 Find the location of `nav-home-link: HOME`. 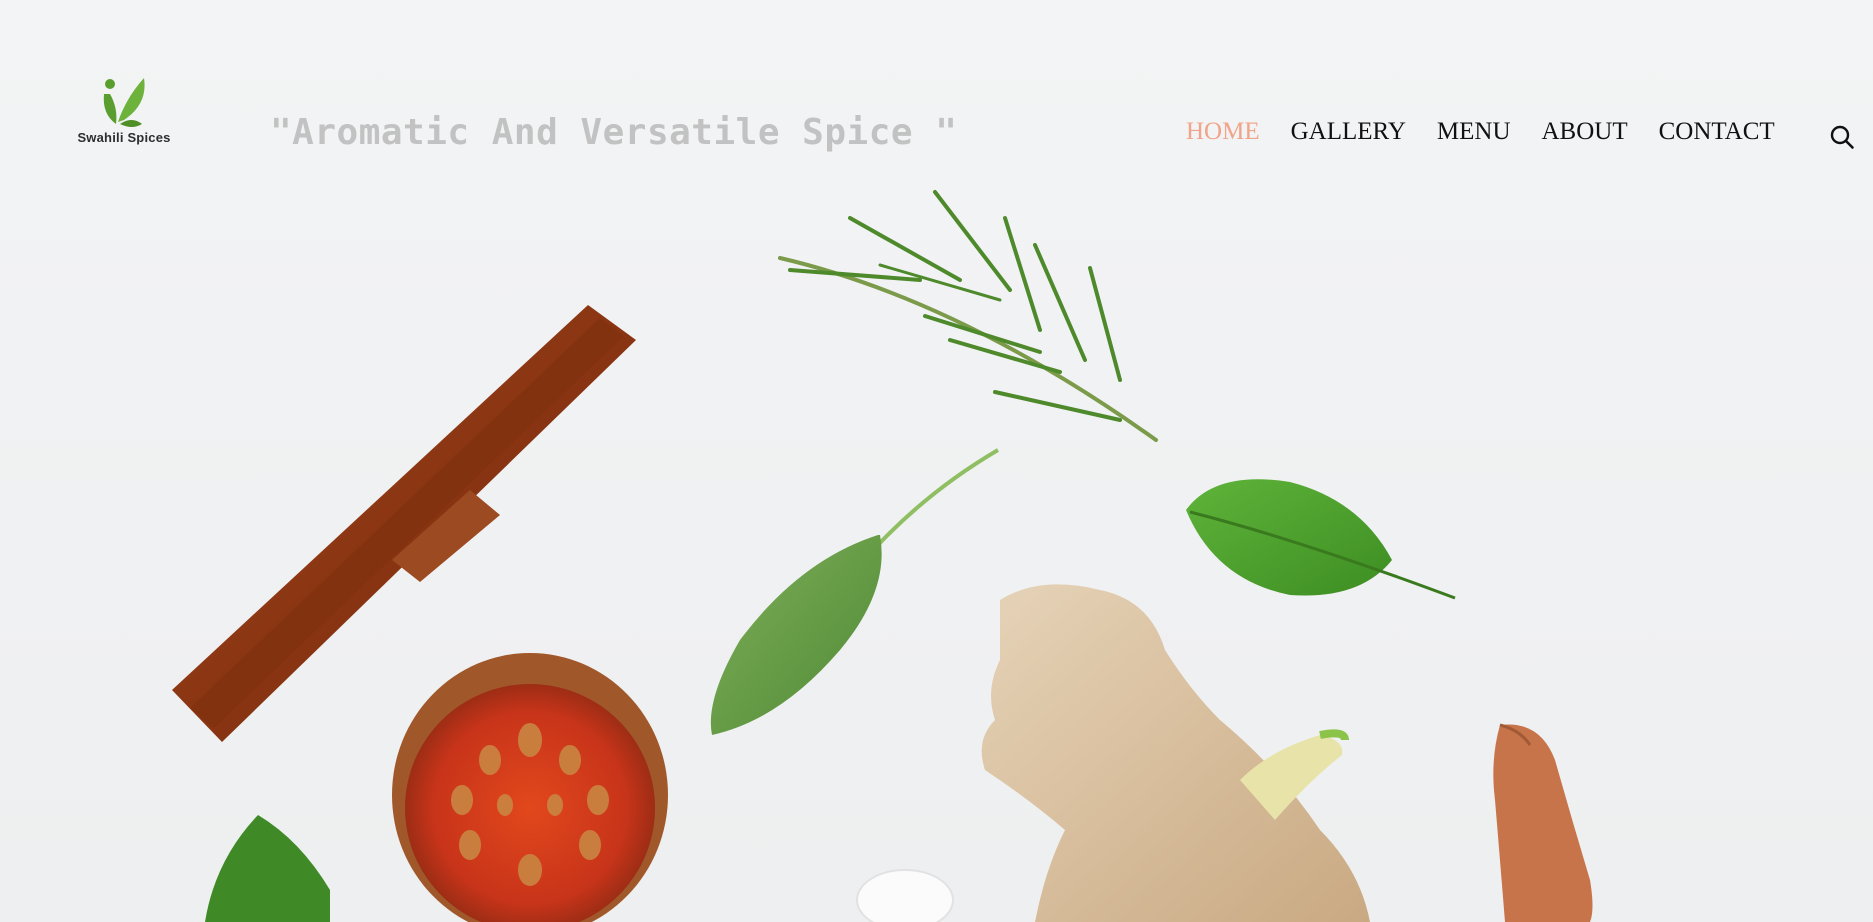

nav-home-link: HOME is located at coordinates (1223, 132).